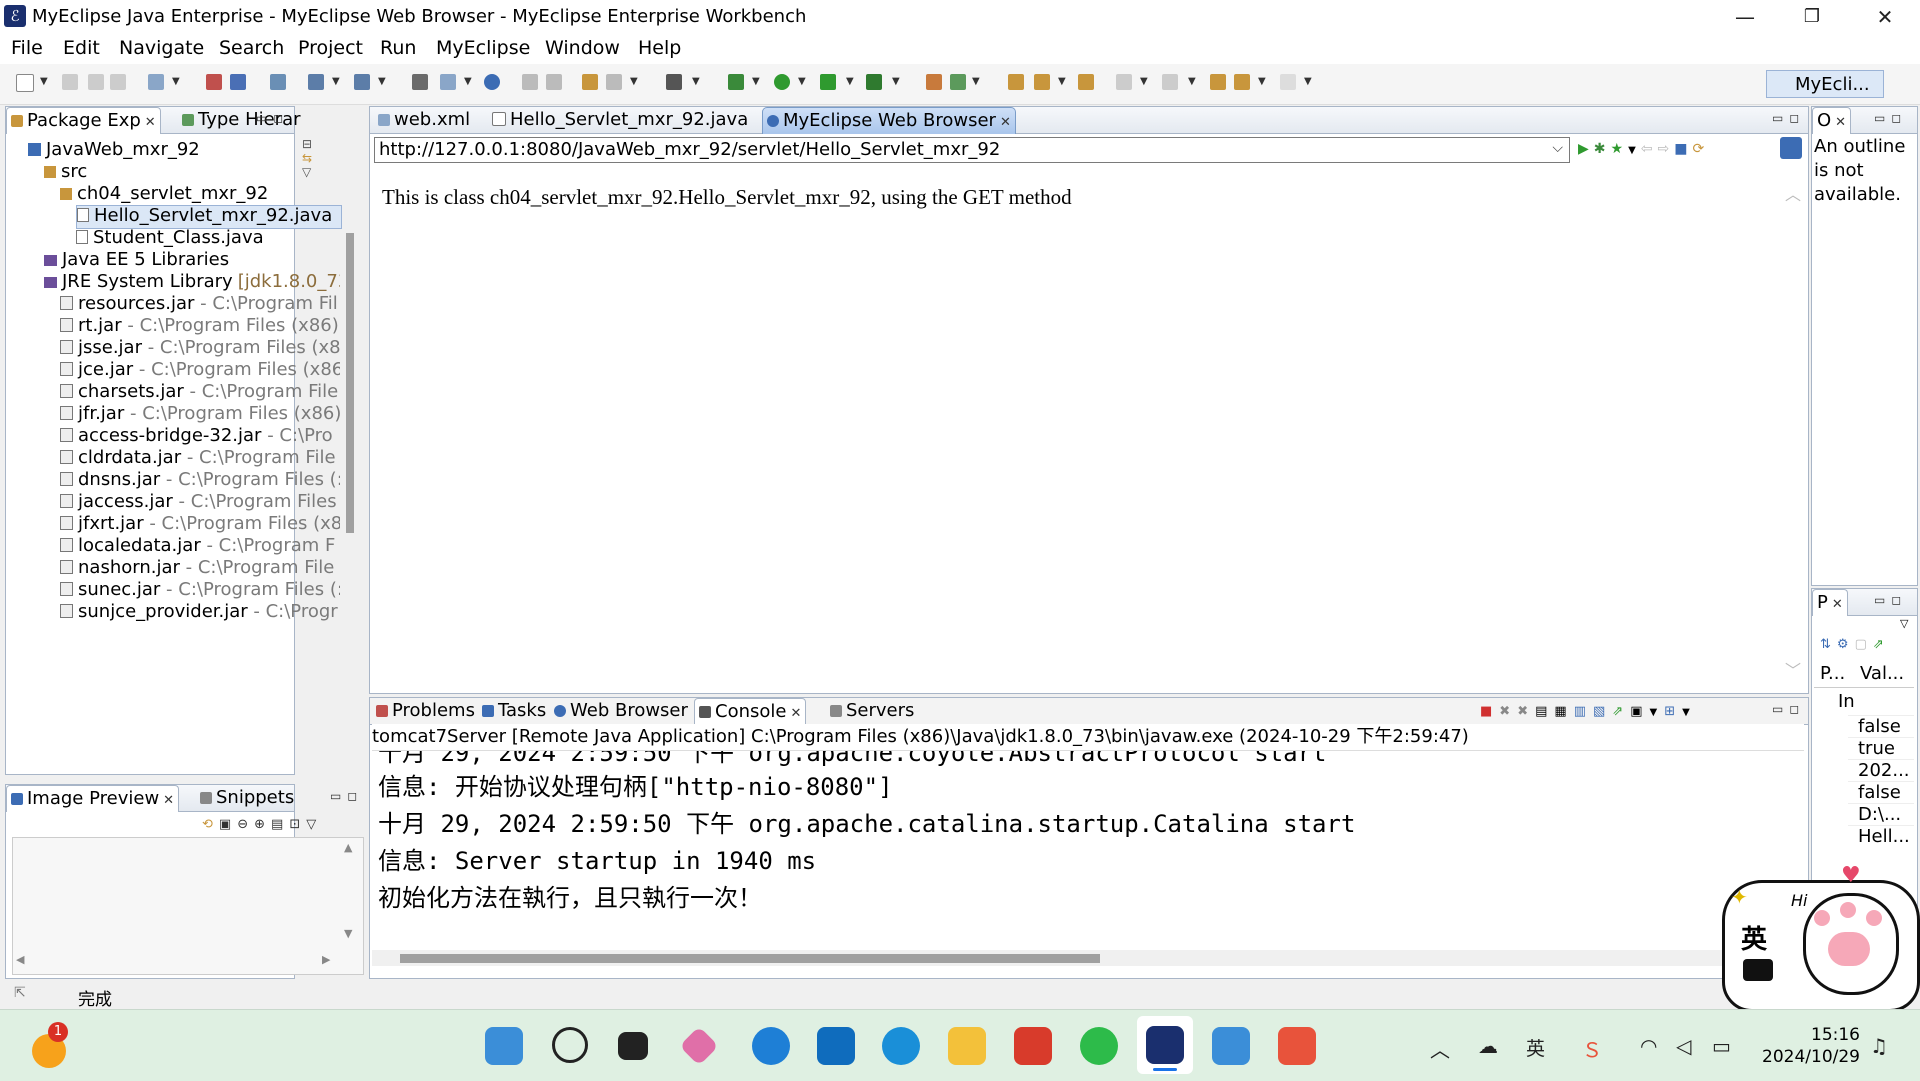 The height and width of the screenshot is (1081, 1920). I want to click on tab-package-explorer: Package Exp ✕, so click(83, 120).